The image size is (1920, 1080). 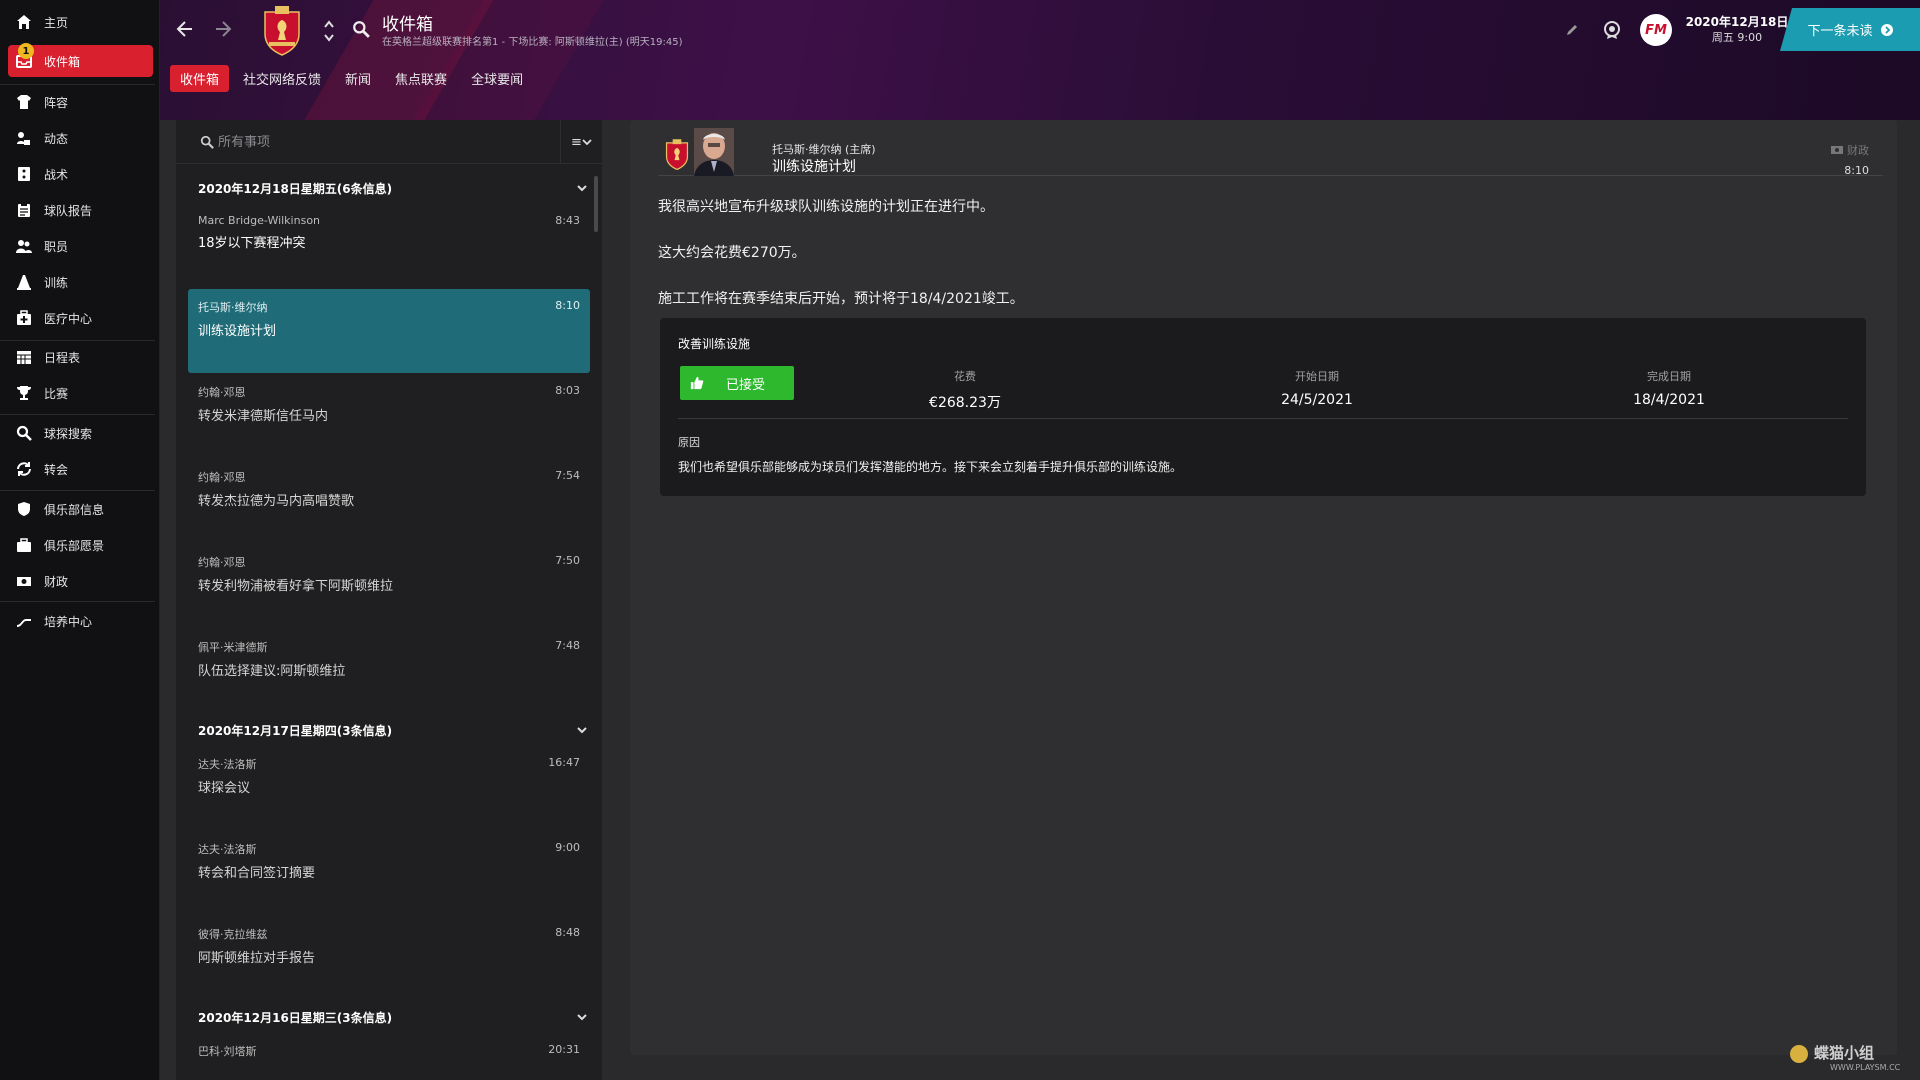 What do you see at coordinates (80, 545) in the screenshot?
I see `sidebar-item-club-vision: 俱乐部愿景` at bounding box center [80, 545].